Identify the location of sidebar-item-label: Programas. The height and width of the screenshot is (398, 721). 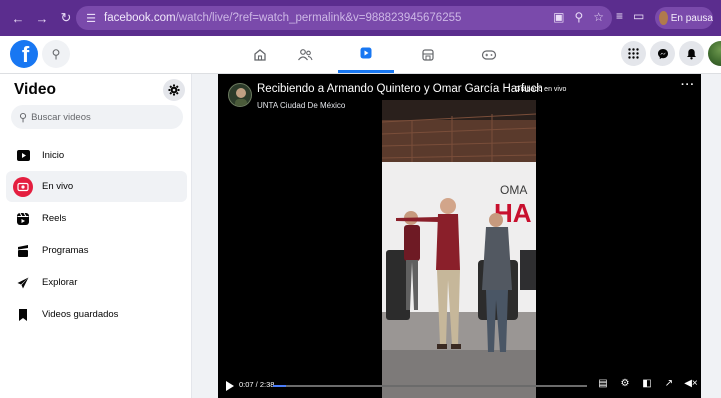
(65, 250).